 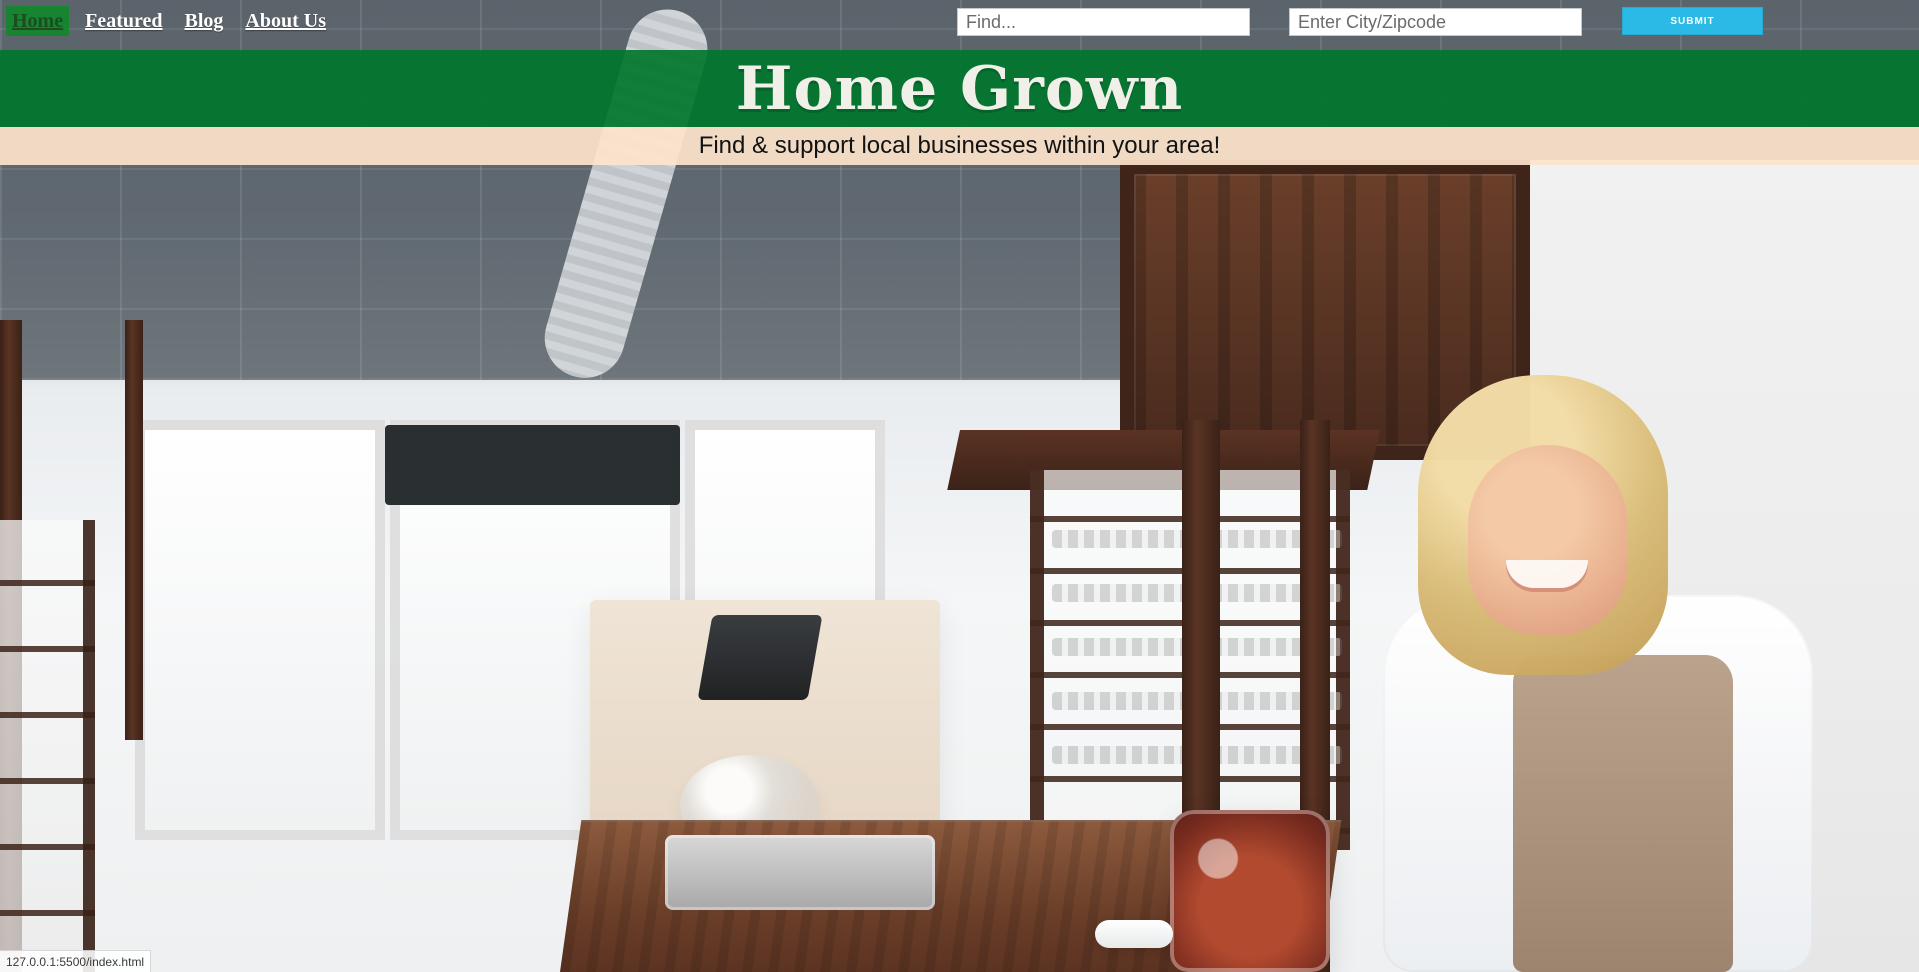 I want to click on main-nav: Home Featured Blog About Us, so click(x=166, y=21).